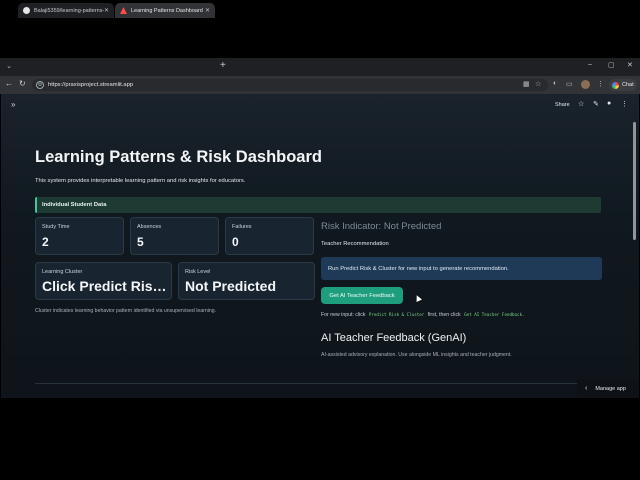 The width and height of the screenshot is (640, 480). I want to click on chat-label: Chat, so click(628, 85).